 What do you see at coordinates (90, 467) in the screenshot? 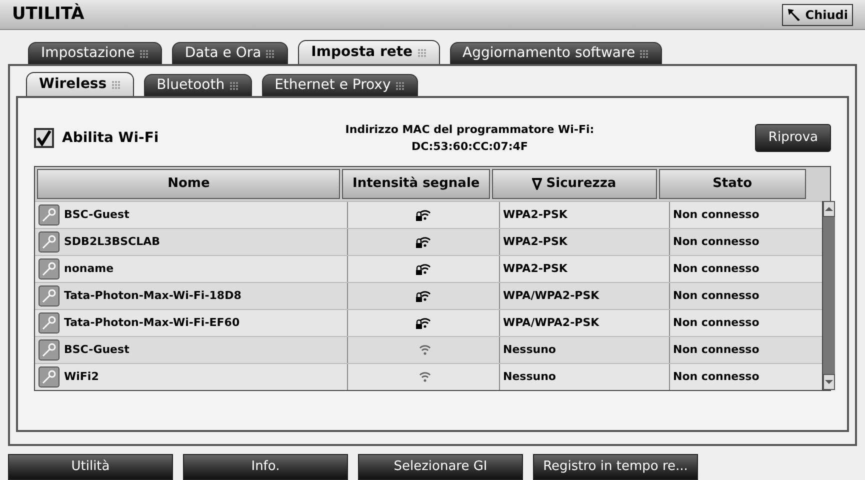
I see `nav-button: Utilità` at bounding box center [90, 467].